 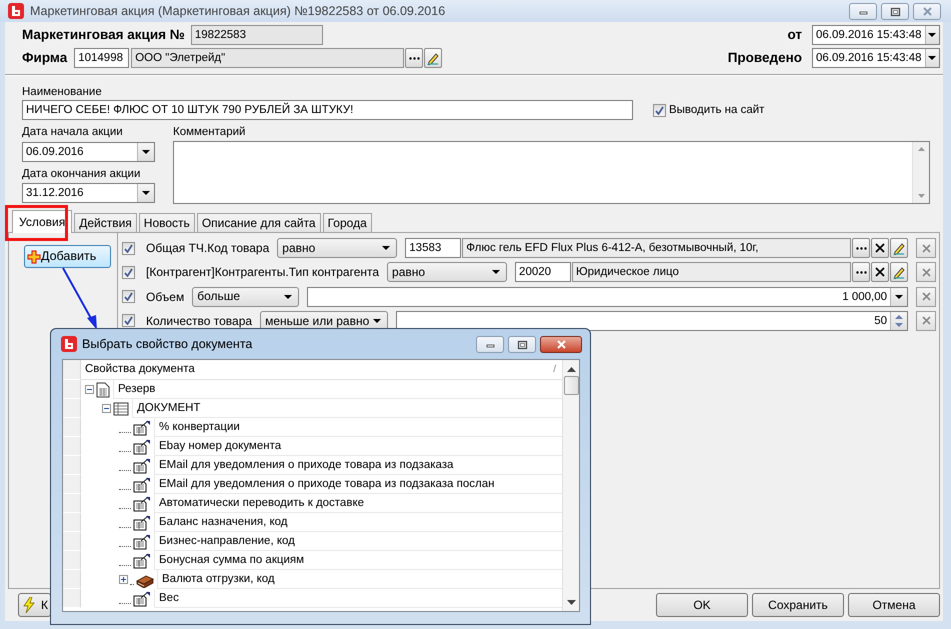 I want to click on field-label: Дата окончания акции, so click(x=82, y=174).